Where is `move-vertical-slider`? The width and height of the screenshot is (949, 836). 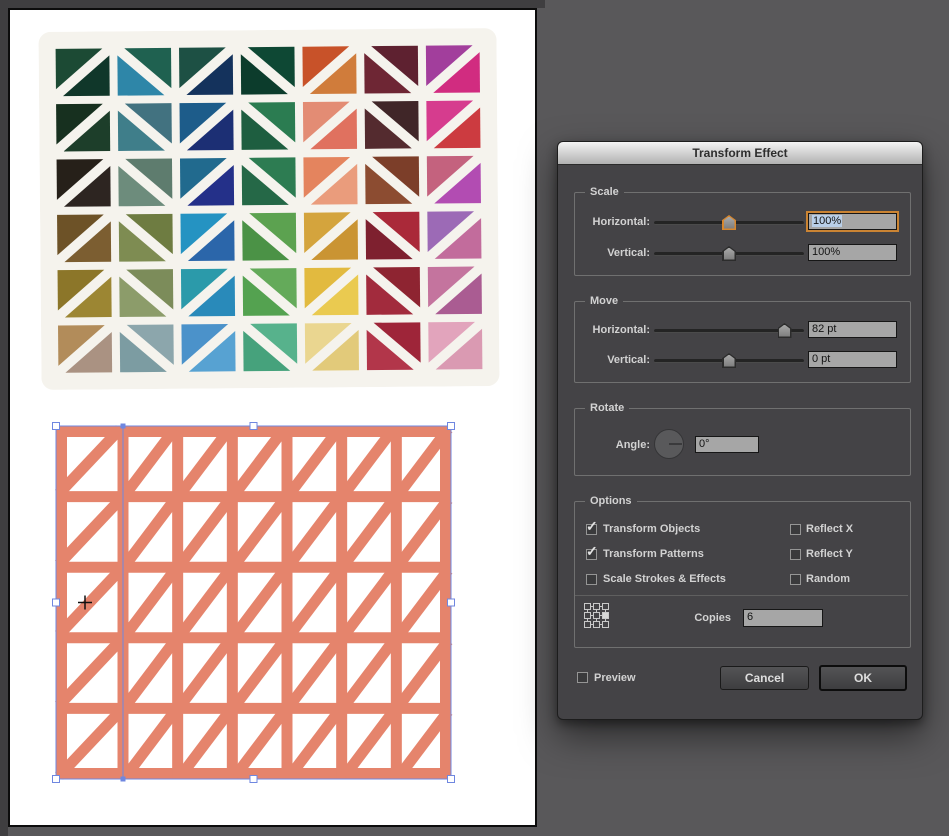
move-vertical-slider is located at coordinates (729, 360).